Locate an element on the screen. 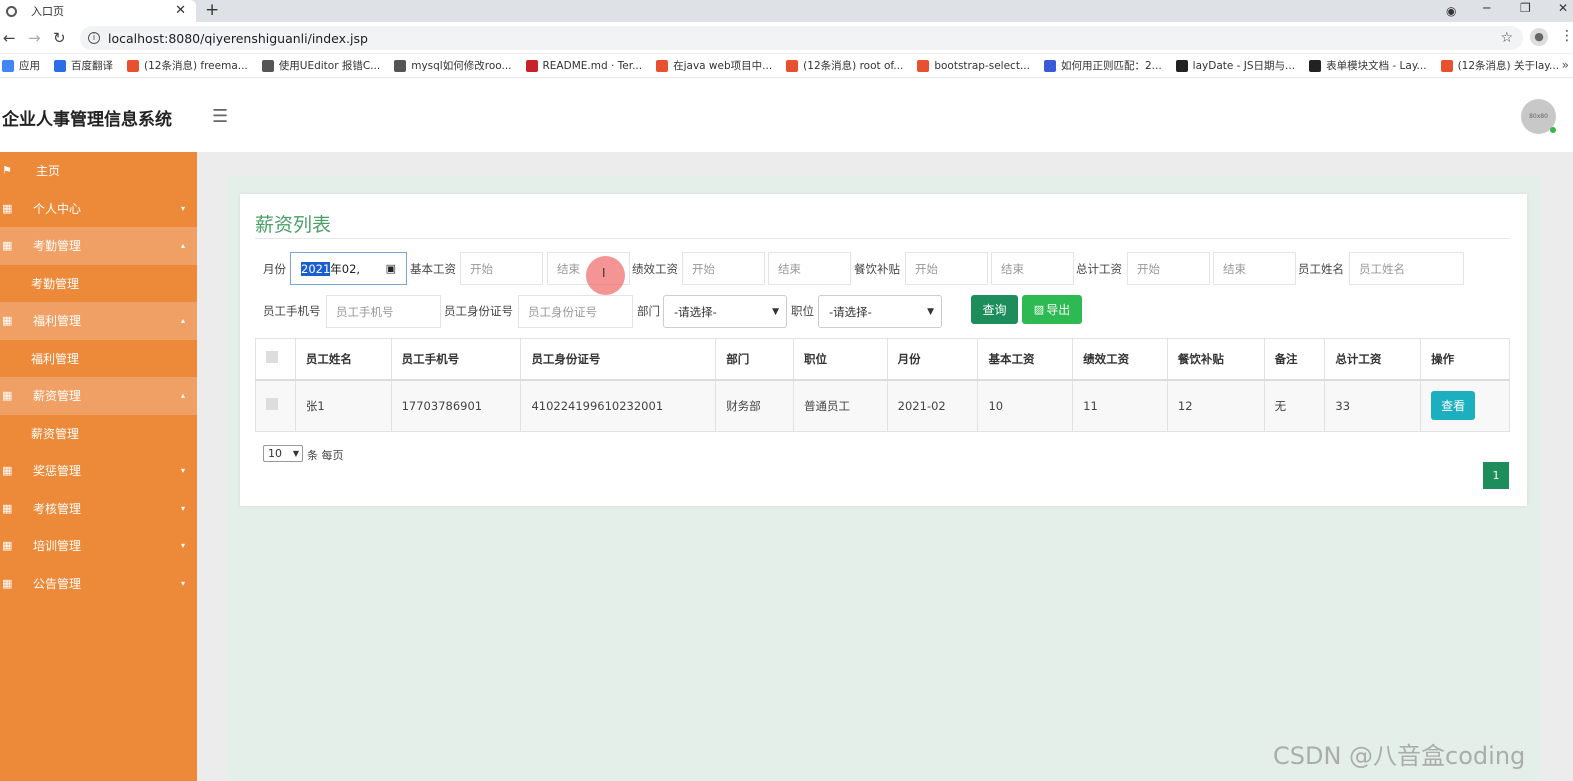  sidebar-item: ▦ 考勤管理 ▴ is located at coordinates (98, 246).